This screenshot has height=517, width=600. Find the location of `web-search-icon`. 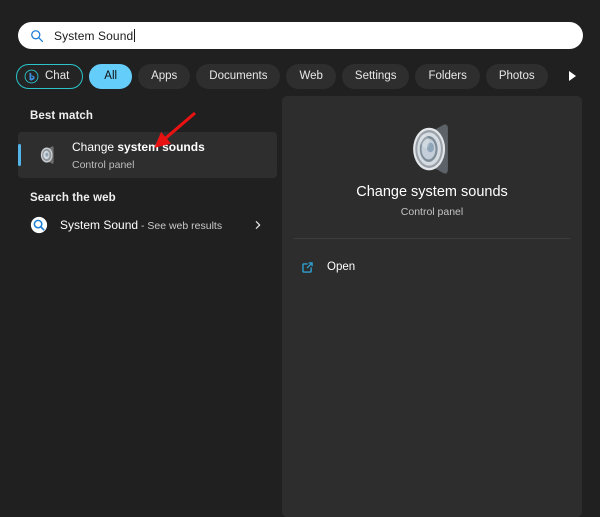

web-search-icon is located at coordinates (39, 225).